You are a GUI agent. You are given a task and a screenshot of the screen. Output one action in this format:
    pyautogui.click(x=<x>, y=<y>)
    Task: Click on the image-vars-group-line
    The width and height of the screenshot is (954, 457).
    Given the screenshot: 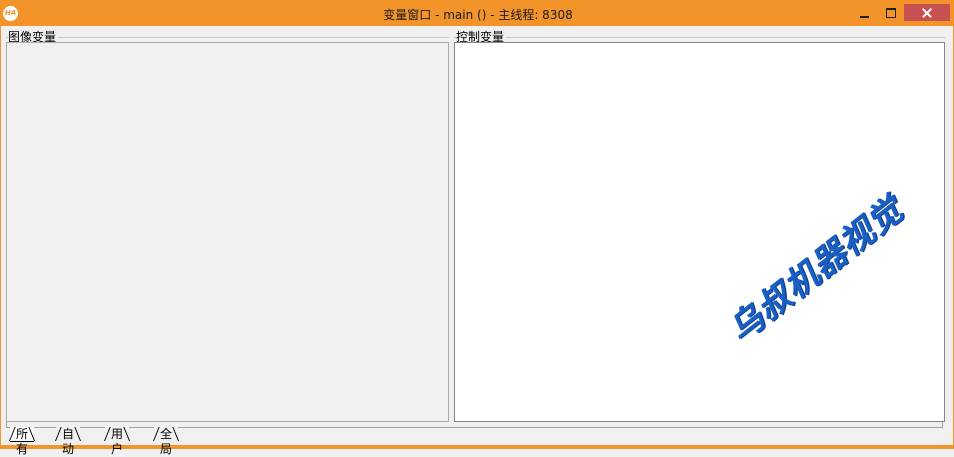 What is the action you would take?
    pyautogui.click(x=227, y=37)
    